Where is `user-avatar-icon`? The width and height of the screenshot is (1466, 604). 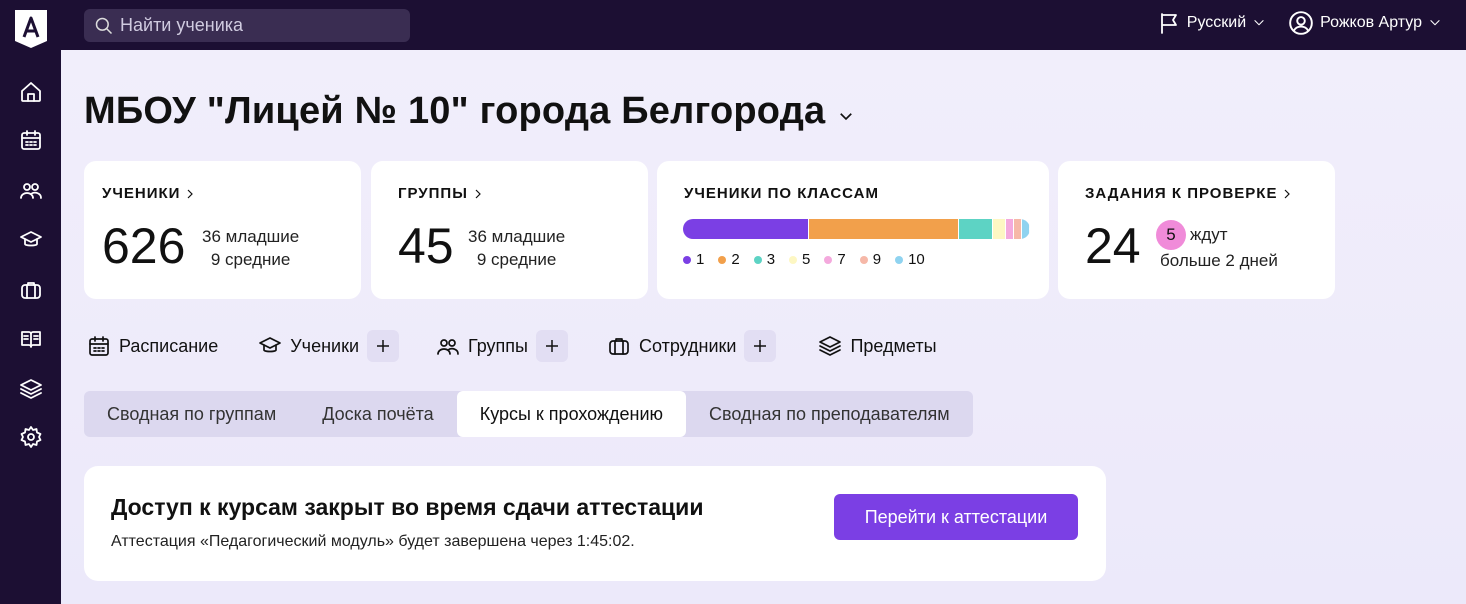 user-avatar-icon is located at coordinates (1301, 23).